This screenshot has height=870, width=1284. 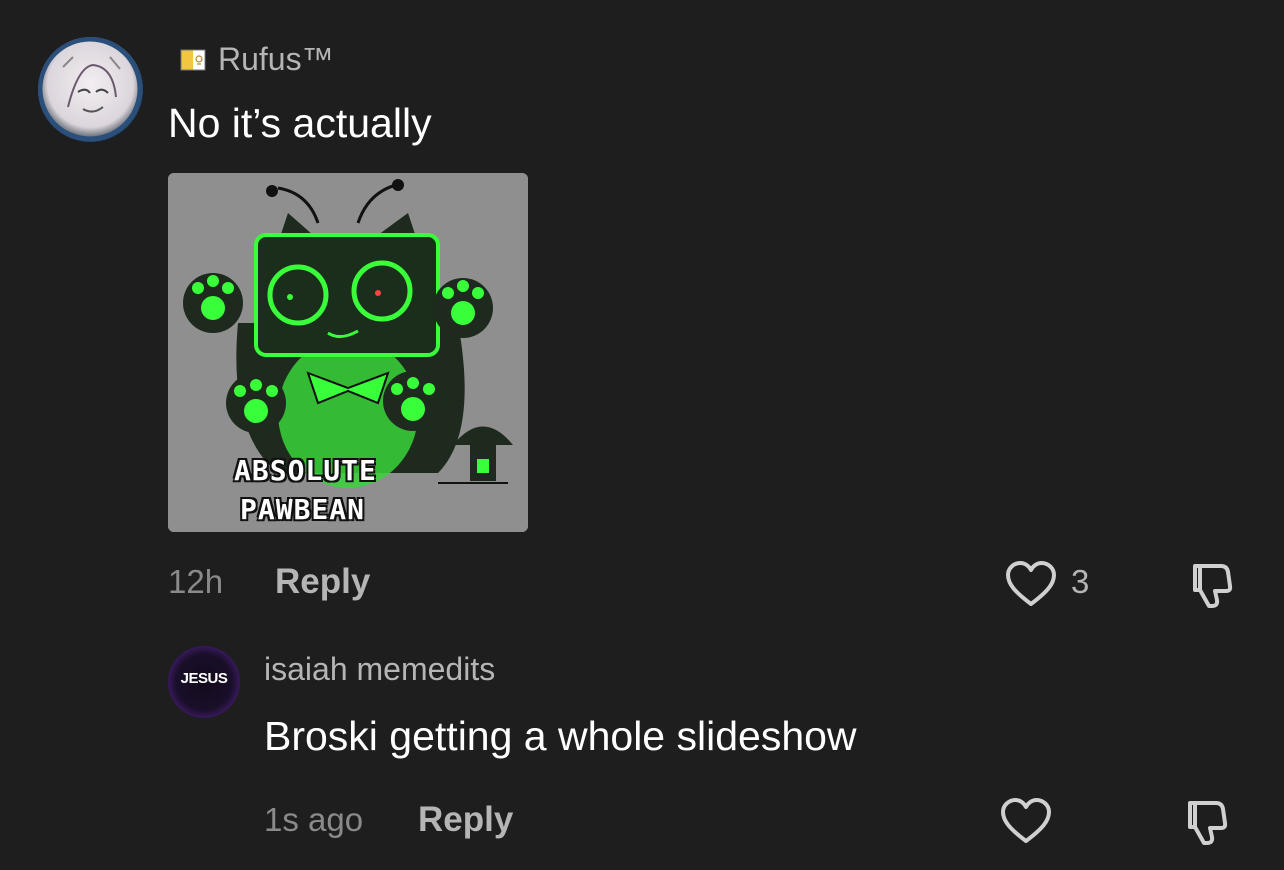 What do you see at coordinates (300, 123) in the screenshot?
I see `comment-text: No it’s actually` at bounding box center [300, 123].